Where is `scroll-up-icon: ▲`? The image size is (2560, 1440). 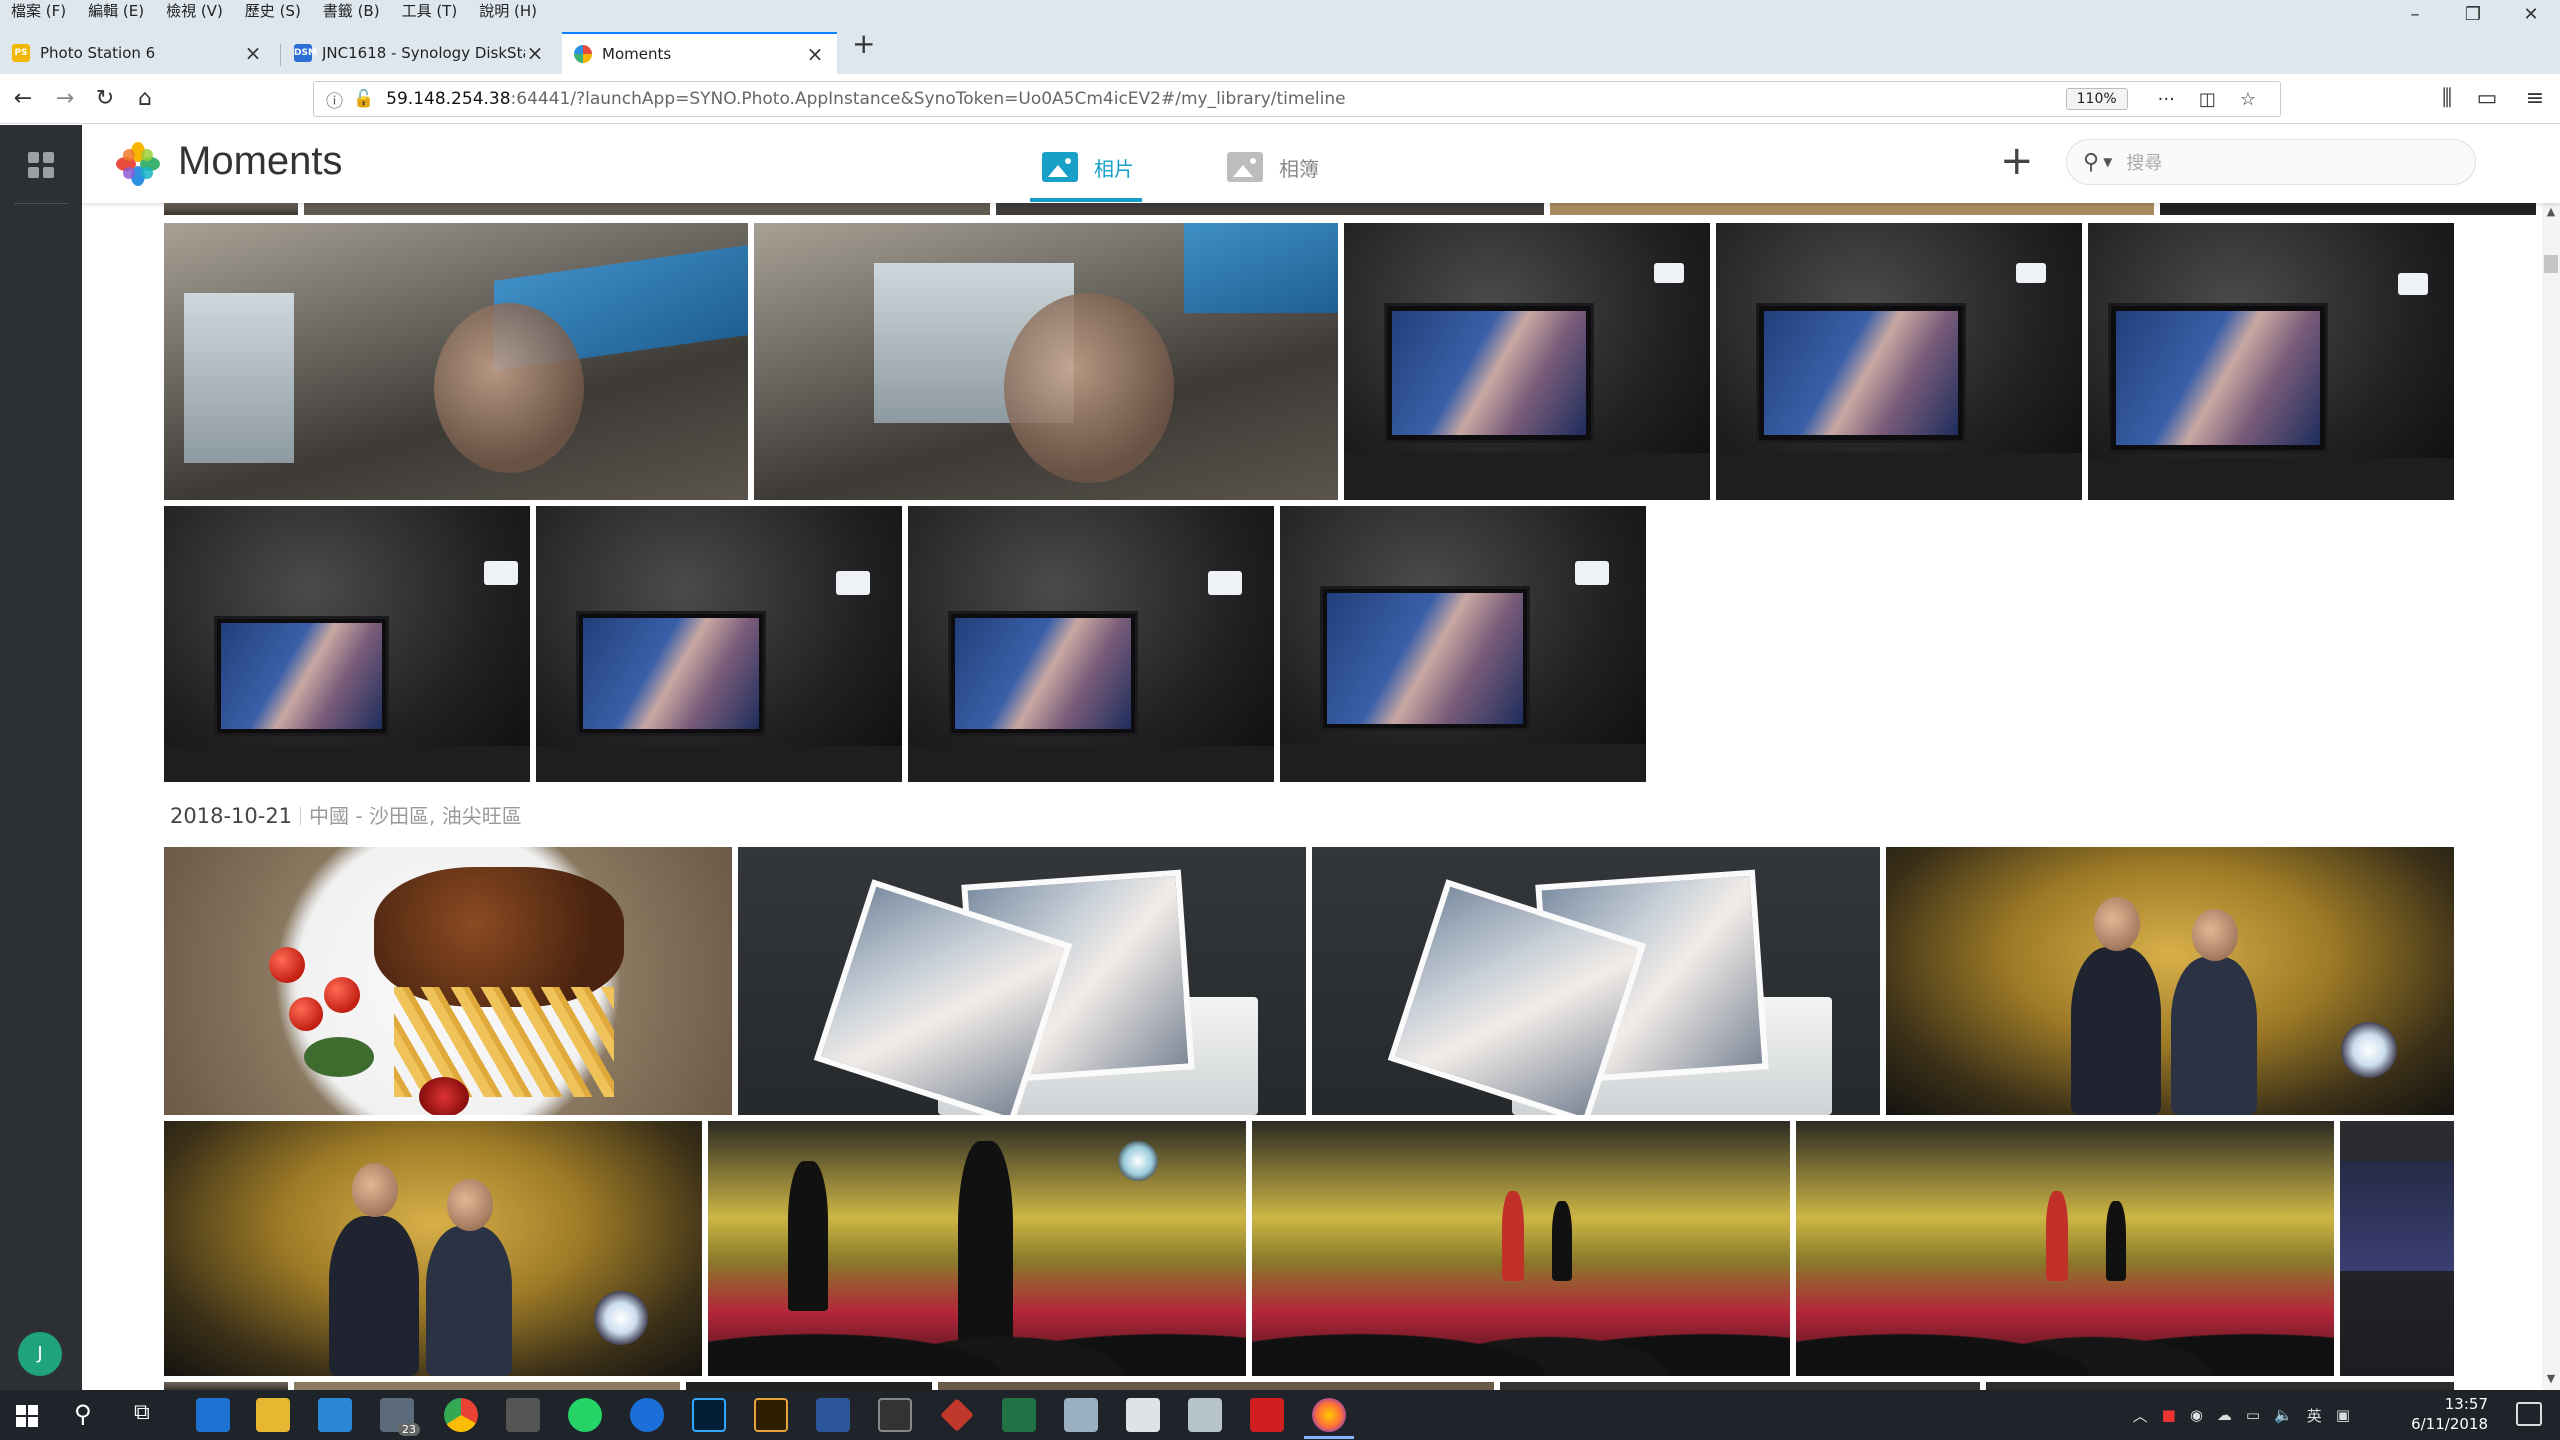
scroll-up-icon: ▲ is located at coordinates (2551, 211).